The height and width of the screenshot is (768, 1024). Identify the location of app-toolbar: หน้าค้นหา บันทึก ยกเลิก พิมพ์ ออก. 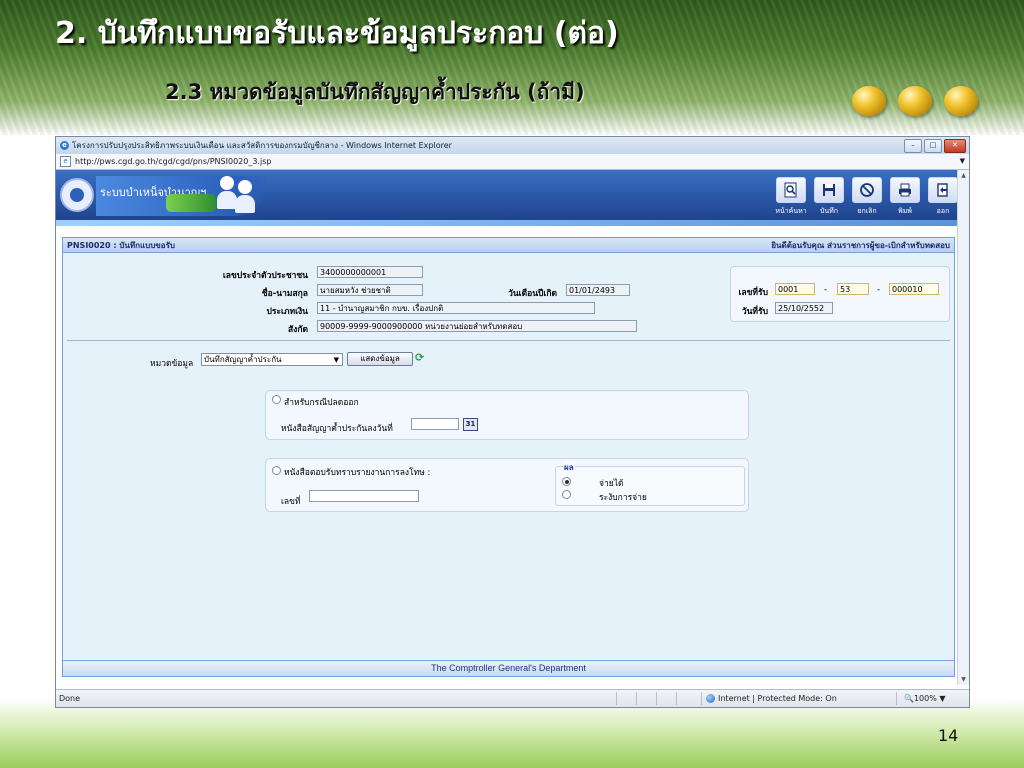
(867, 197).